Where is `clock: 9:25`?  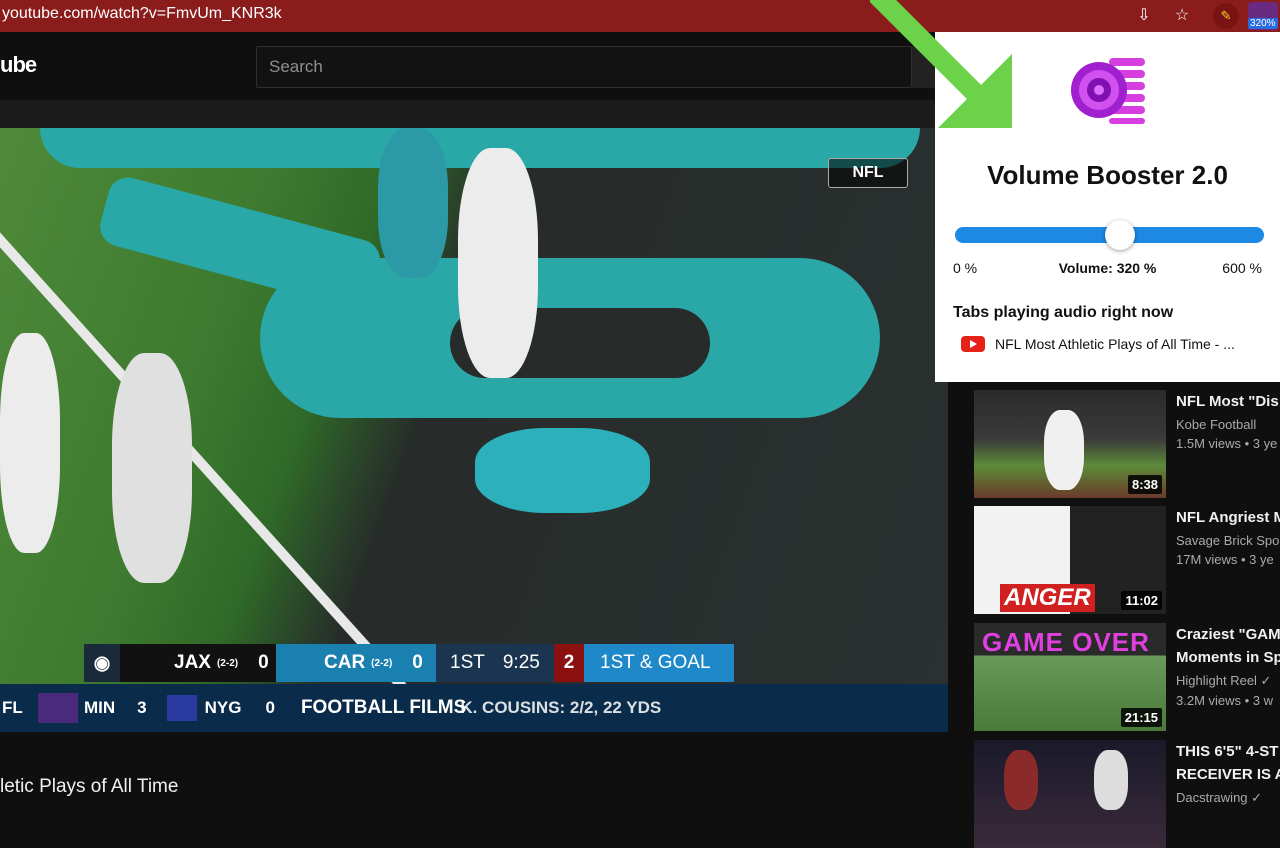 clock: 9:25 is located at coordinates (521, 662).